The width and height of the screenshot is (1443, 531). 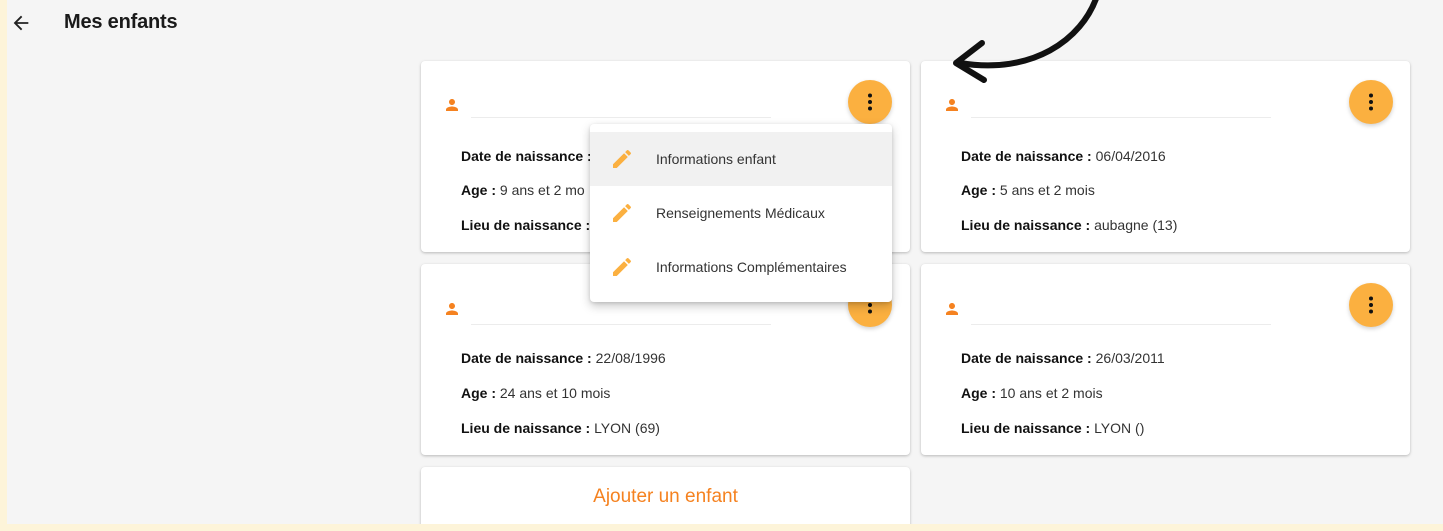 What do you see at coordinates (536, 393) in the screenshot?
I see `age-field: Age : 24 ans et 10 mois` at bounding box center [536, 393].